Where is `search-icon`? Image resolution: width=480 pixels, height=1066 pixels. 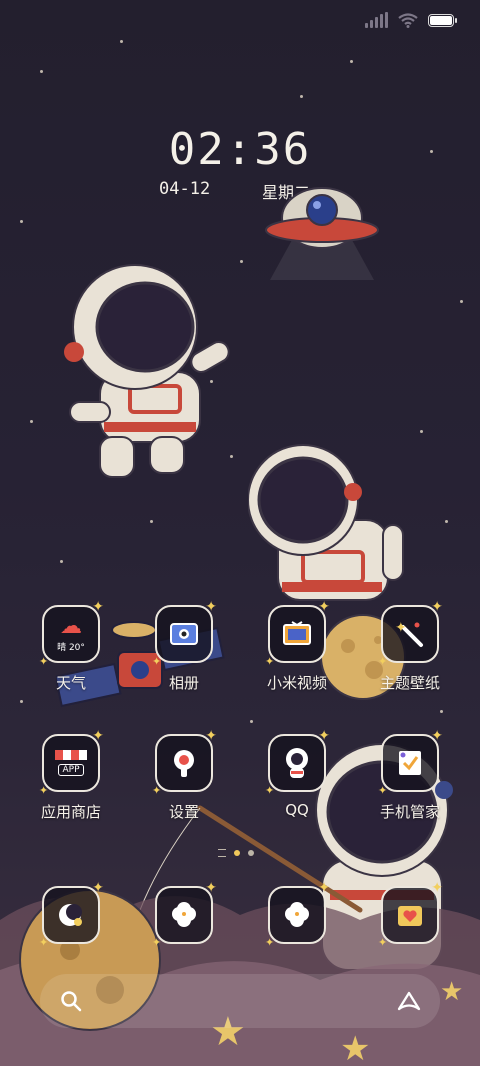
search-icon is located at coordinates (71, 1001).